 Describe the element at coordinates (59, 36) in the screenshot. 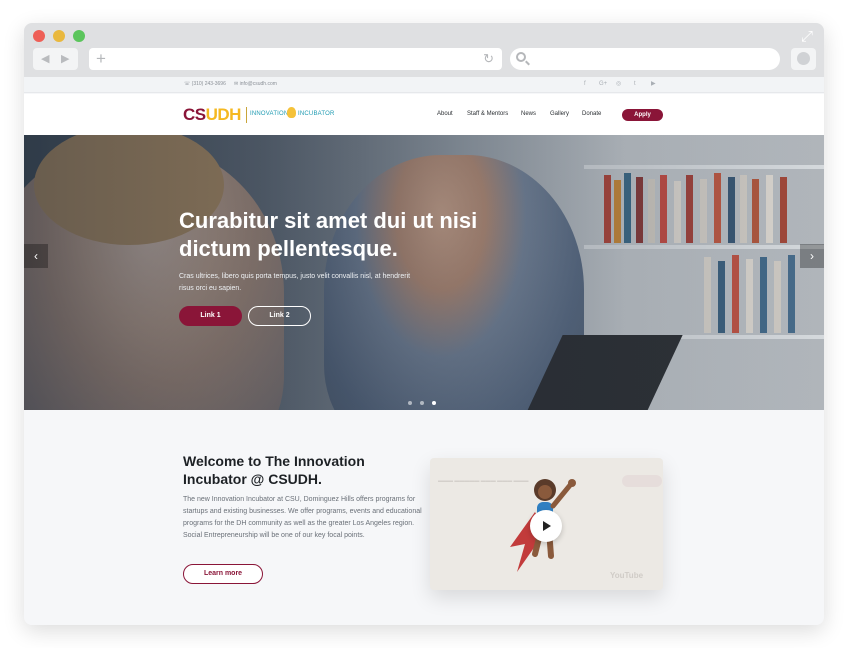

I see `minimize-window-icon` at that location.